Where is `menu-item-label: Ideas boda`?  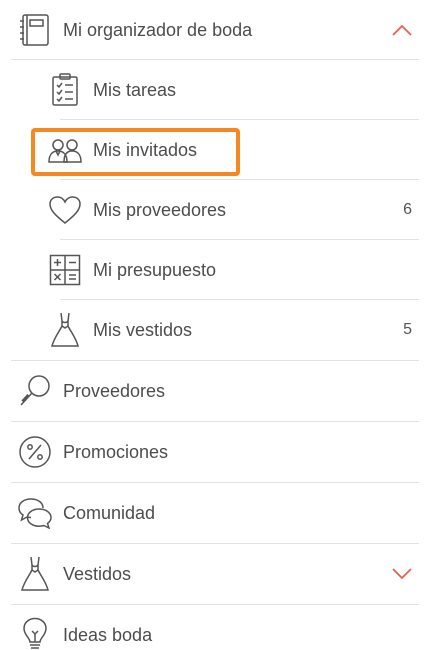
menu-item-label: Ideas boda is located at coordinates (108, 635).